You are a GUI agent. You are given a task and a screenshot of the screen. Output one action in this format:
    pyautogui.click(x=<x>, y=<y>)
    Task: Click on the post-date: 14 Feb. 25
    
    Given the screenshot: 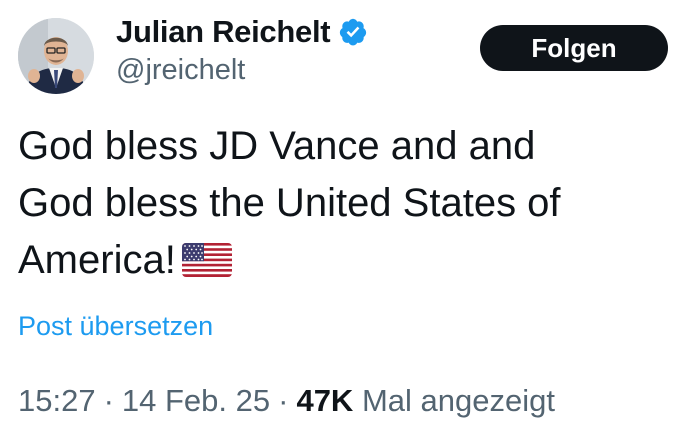 What is the action you would take?
    pyautogui.click(x=196, y=400)
    